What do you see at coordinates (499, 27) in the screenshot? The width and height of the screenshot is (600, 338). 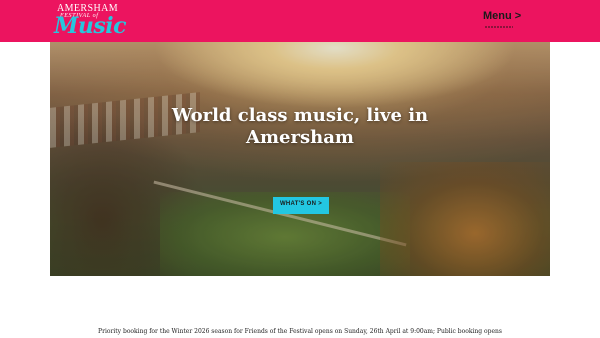 I see `menu-underline` at bounding box center [499, 27].